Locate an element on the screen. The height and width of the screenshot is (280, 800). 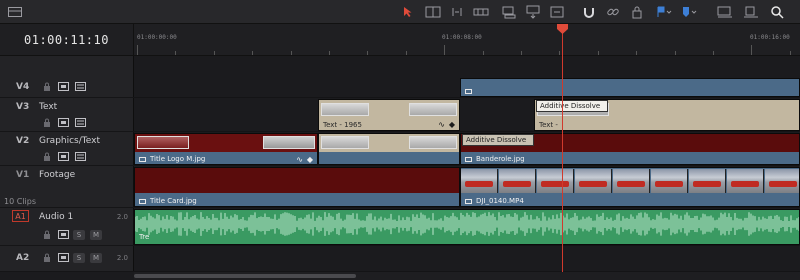
track-name: Footage is located at coordinates (57, 175).